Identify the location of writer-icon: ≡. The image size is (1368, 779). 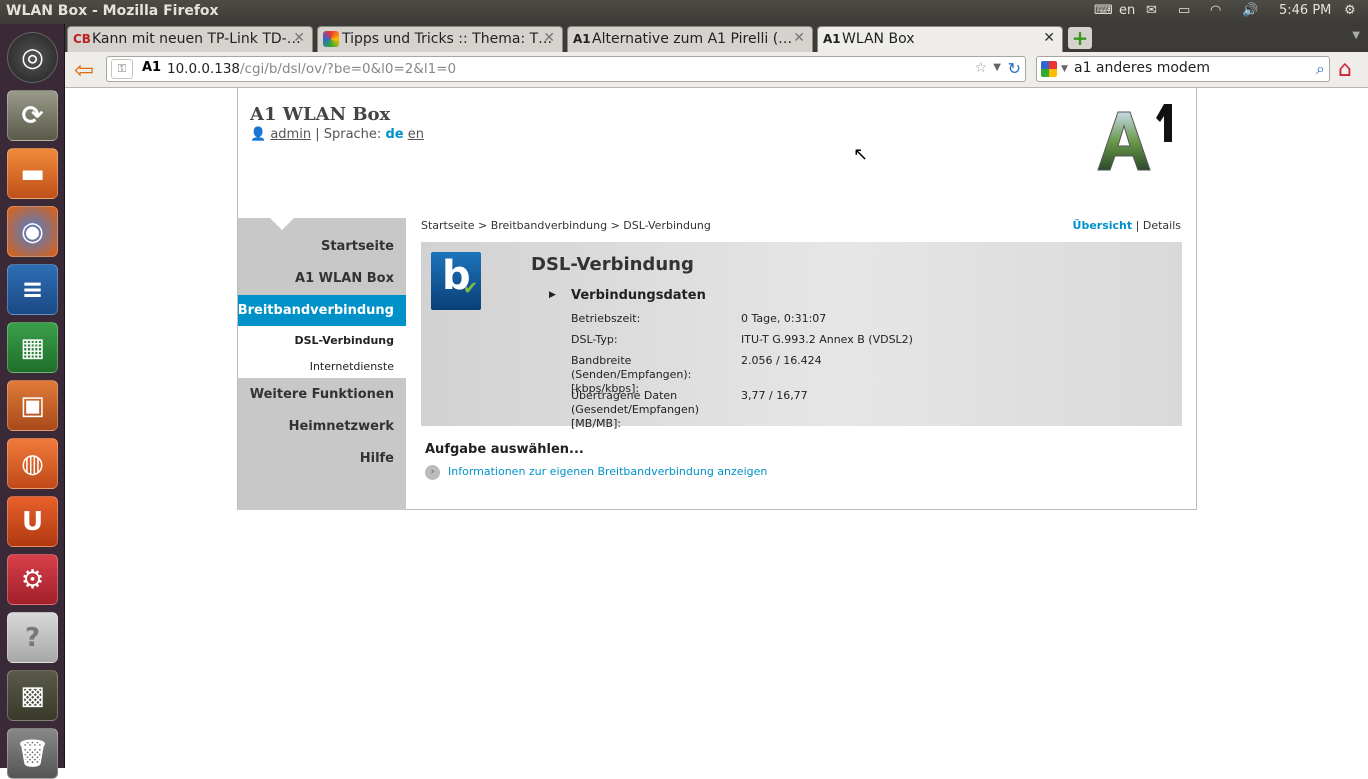
(32, 289).